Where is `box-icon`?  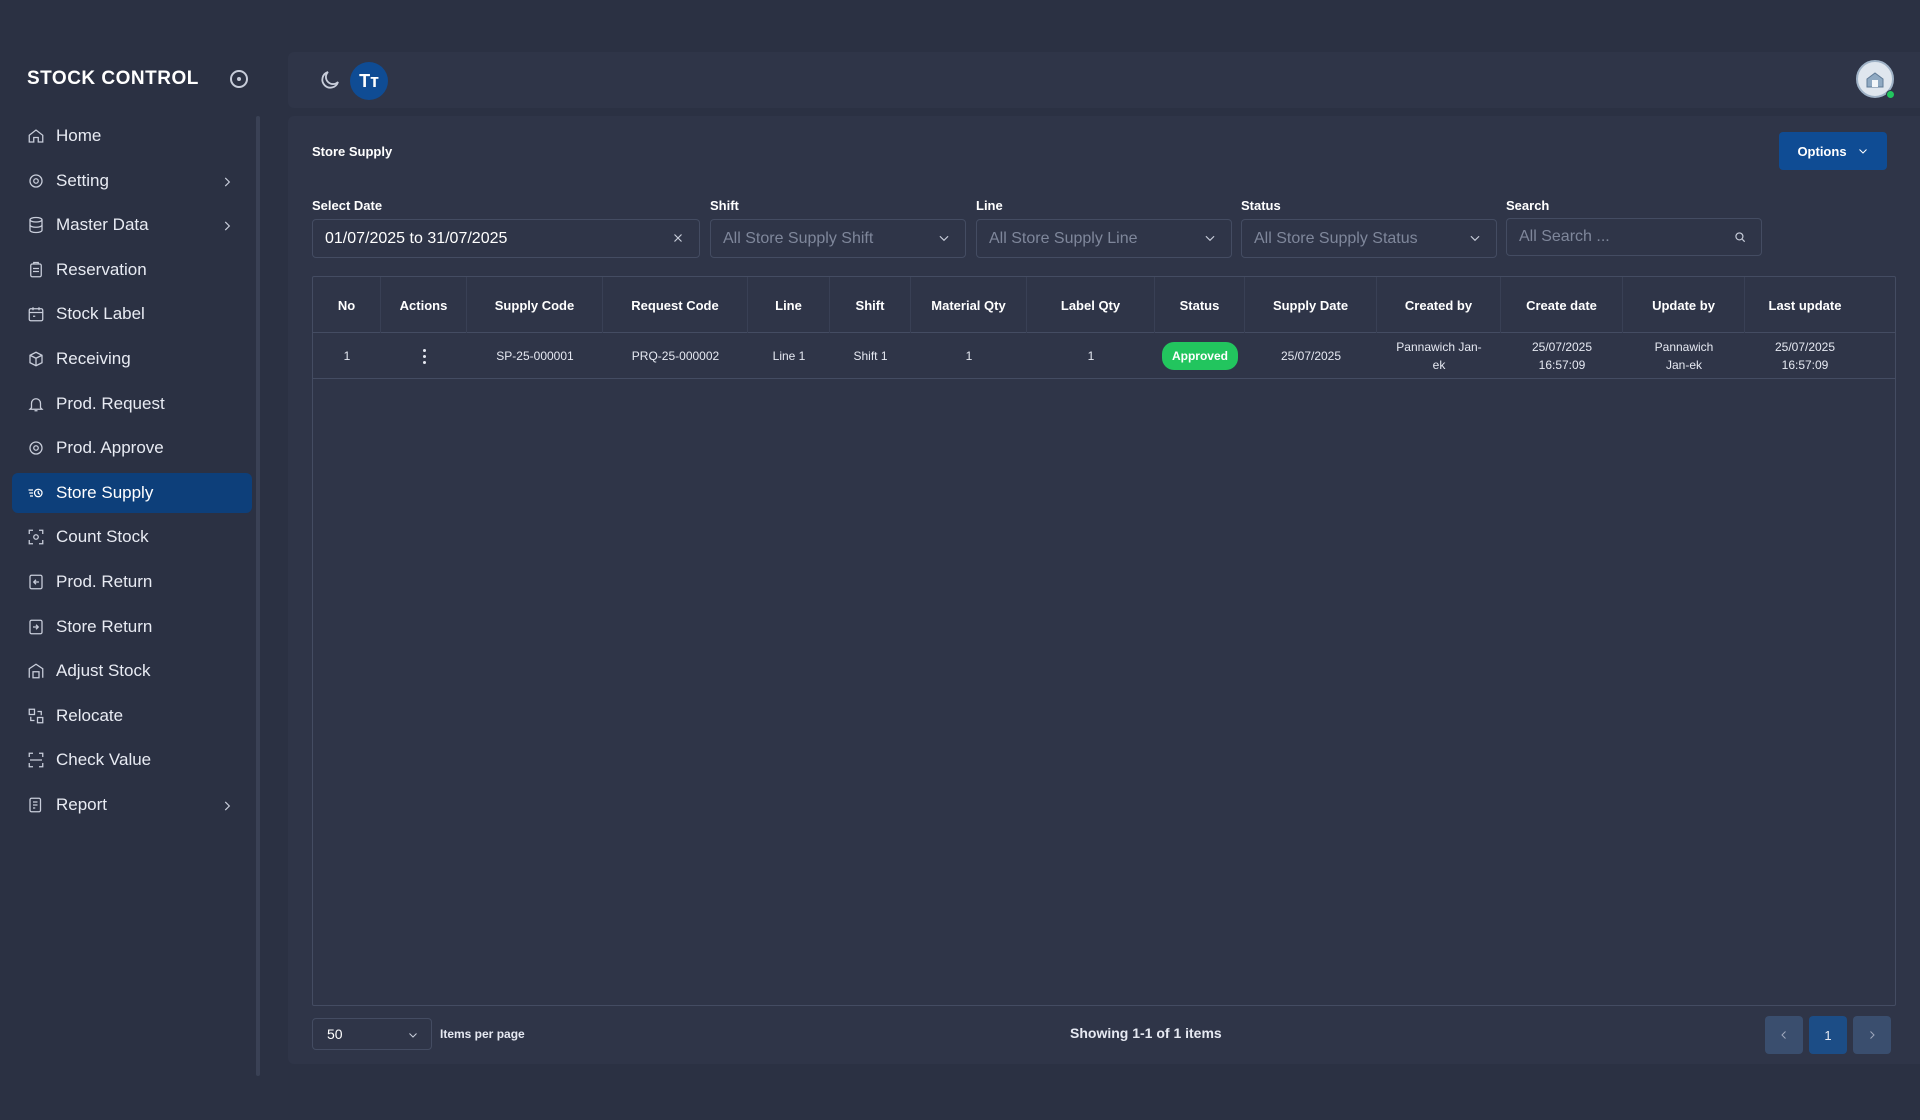
box-icon is located at coordinates (36, 359).